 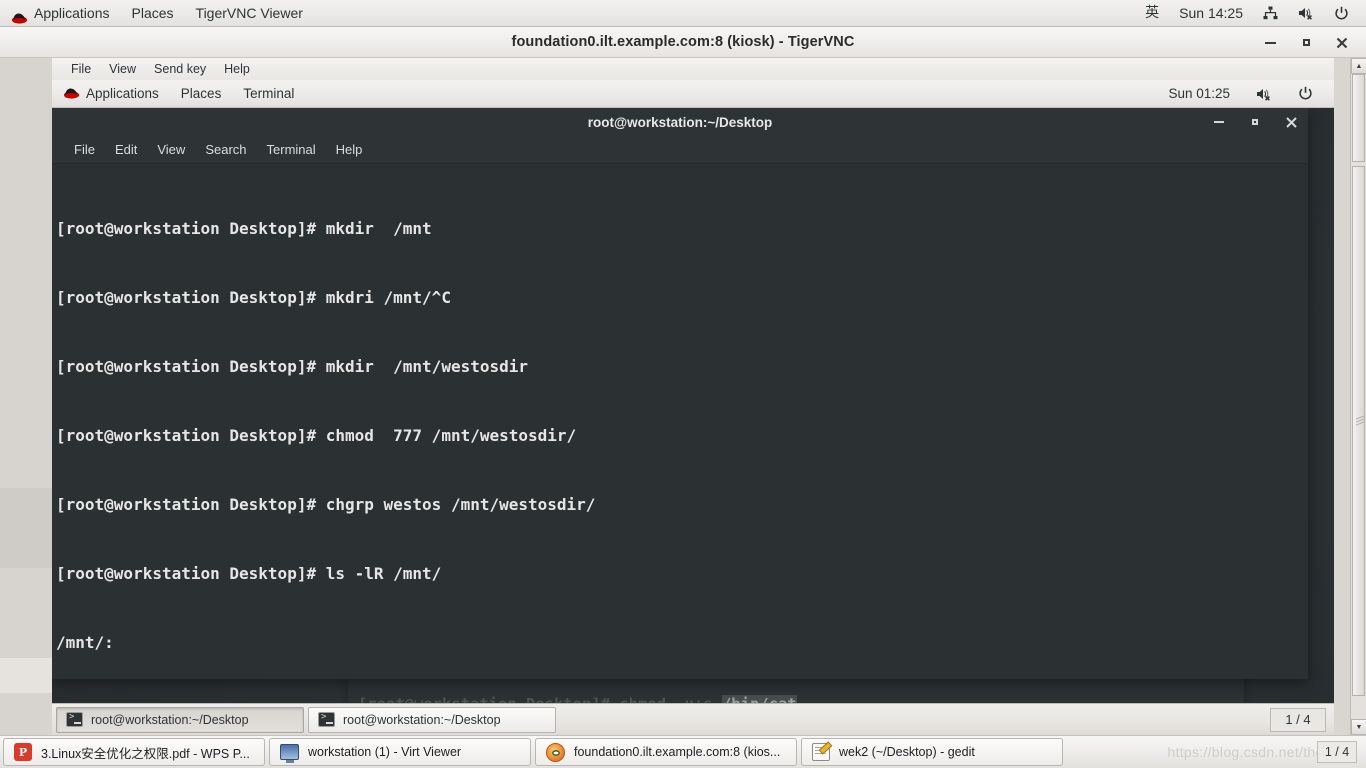 I want to click on remote-workspace-indicator: 1 / 4, so click(x=1298, y=719).